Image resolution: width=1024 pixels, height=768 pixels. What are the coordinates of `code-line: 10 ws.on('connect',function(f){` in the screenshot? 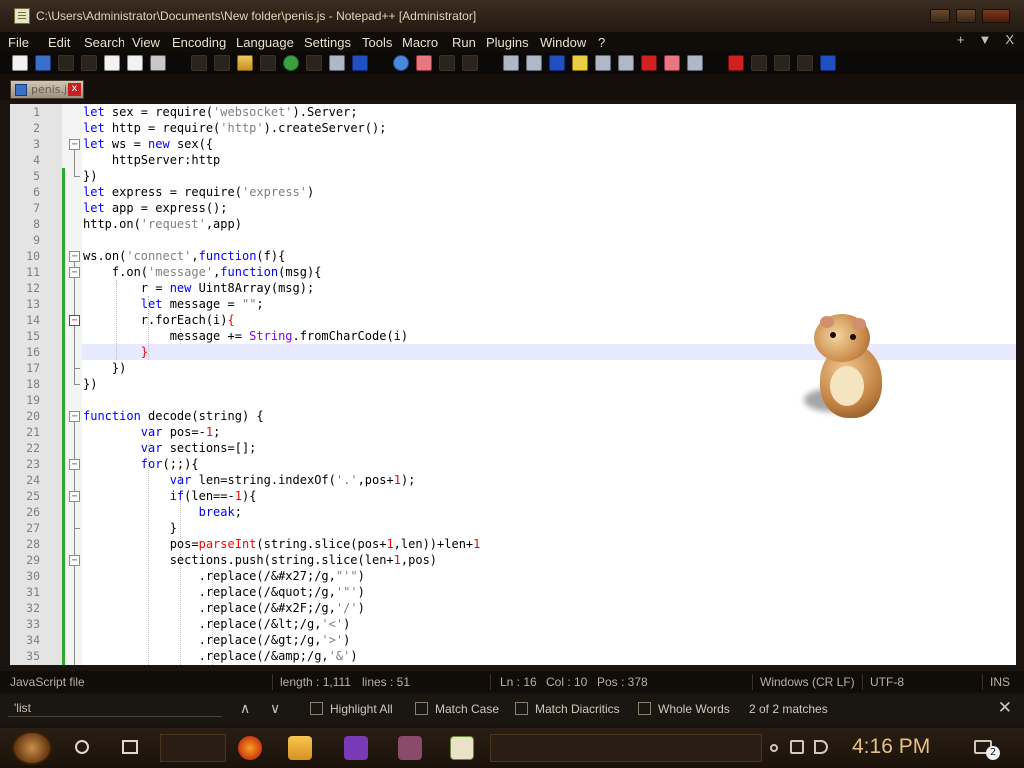 It's located at (513, 256).